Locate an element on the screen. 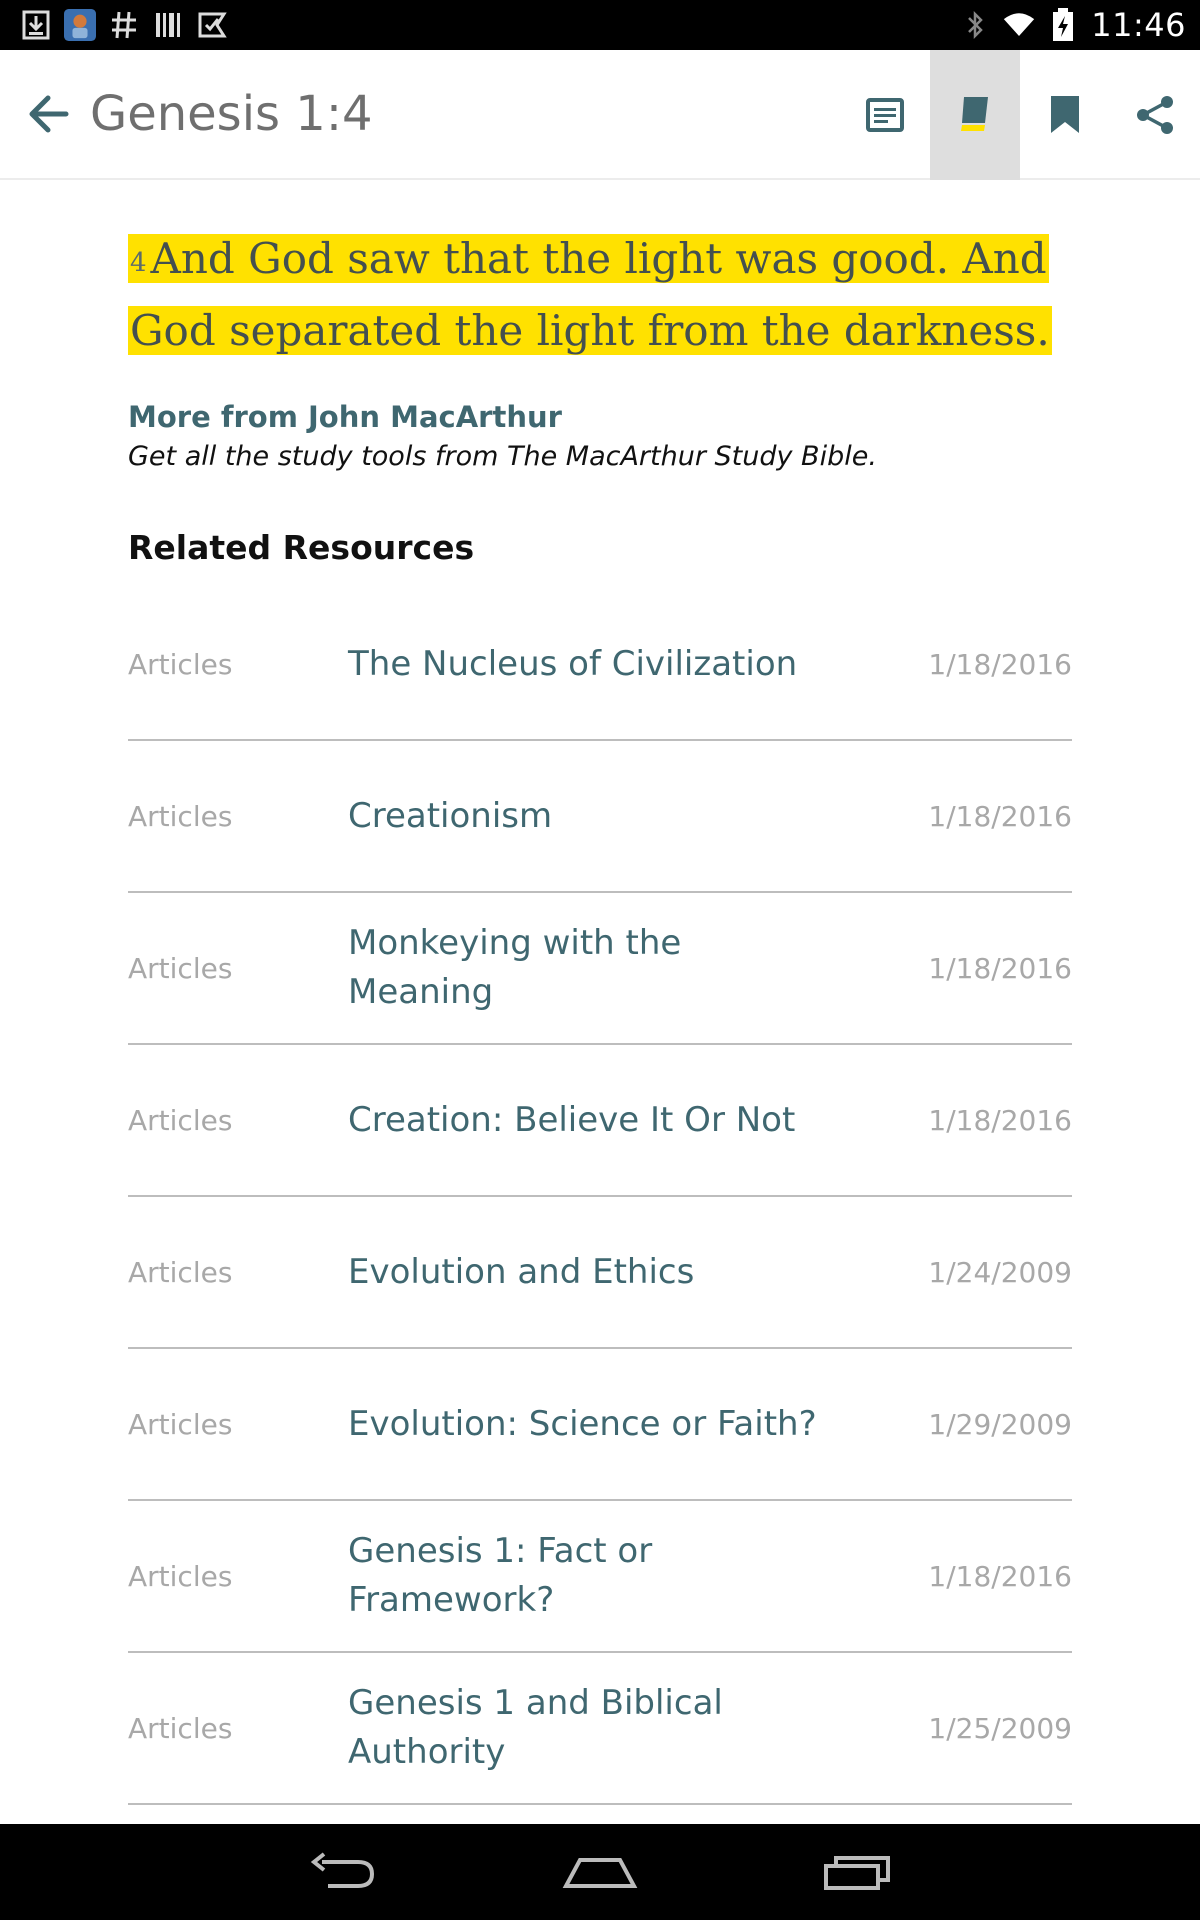 This screenshot has height=1920, width=1200. navigation-bar is located at coordinates (600, 1872).